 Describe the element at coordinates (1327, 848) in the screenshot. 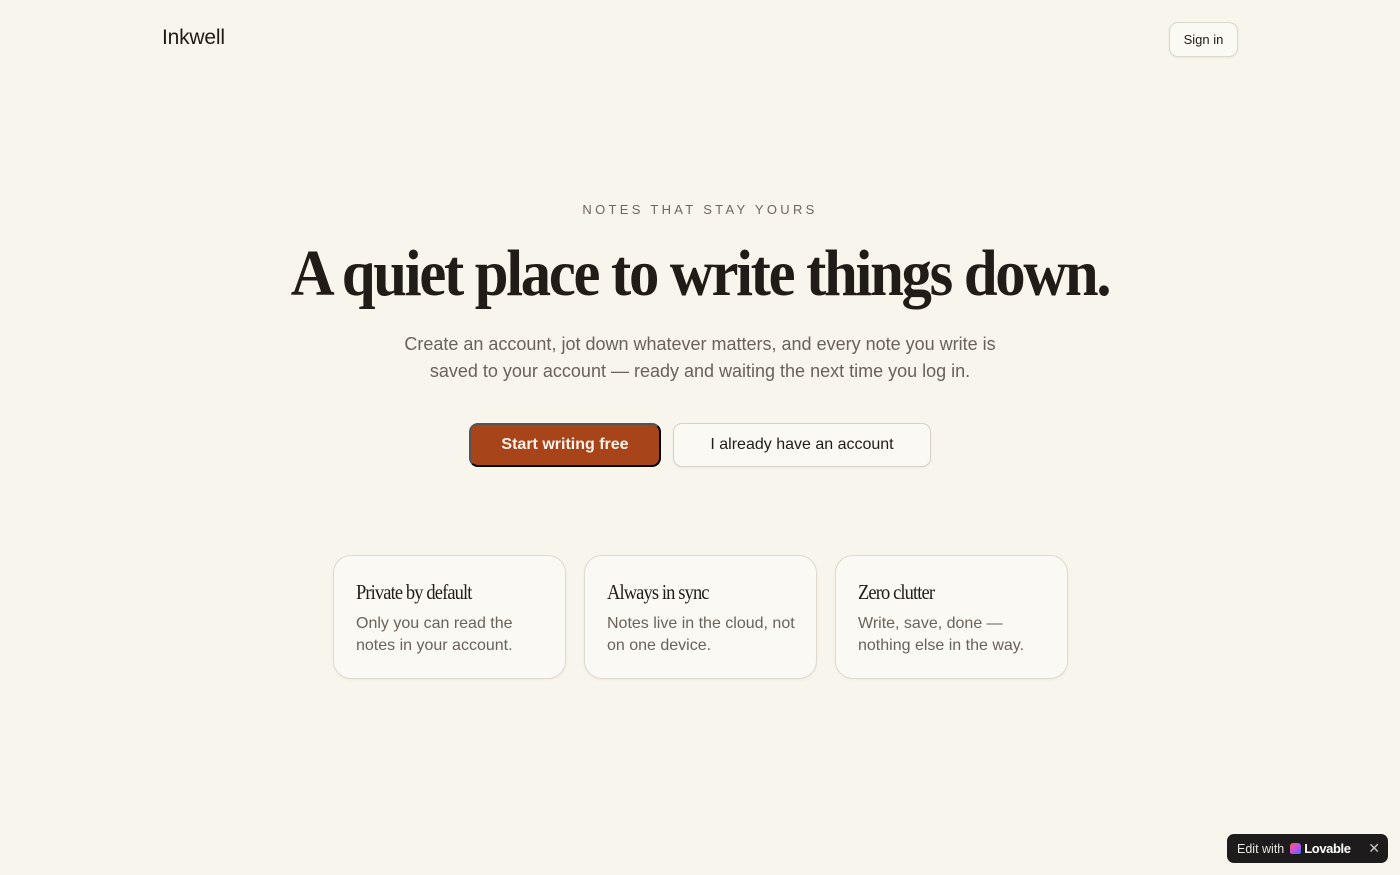

I see `badge-brand: Lovable` at that location.